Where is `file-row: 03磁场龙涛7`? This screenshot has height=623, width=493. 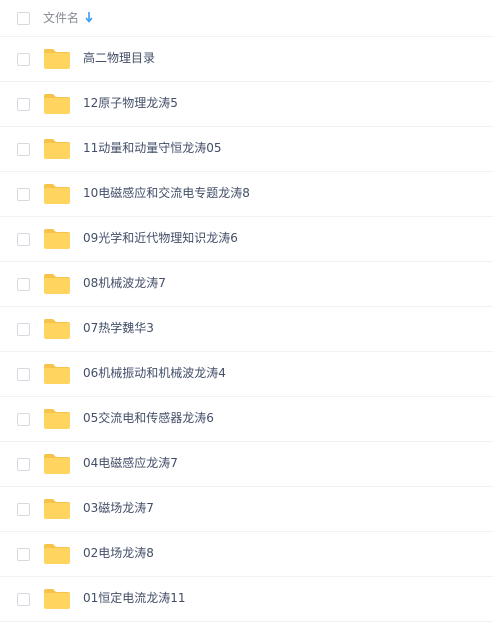 file-row: 03磁场龙涛7 is located at coordinates (246, 509).